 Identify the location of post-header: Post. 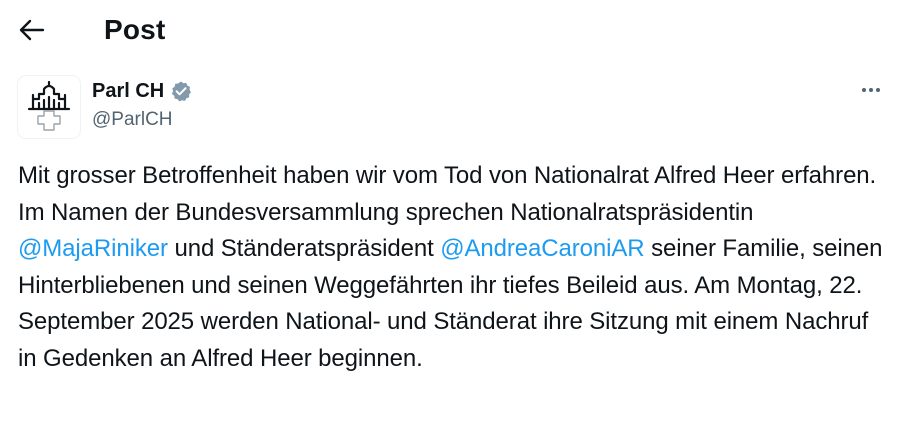
(450, 29).